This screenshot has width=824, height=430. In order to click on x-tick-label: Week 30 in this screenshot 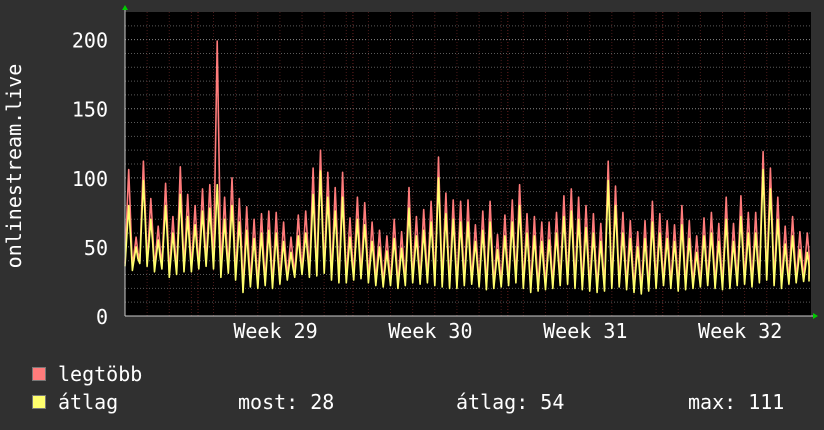, I will do `click(430, 331)`.